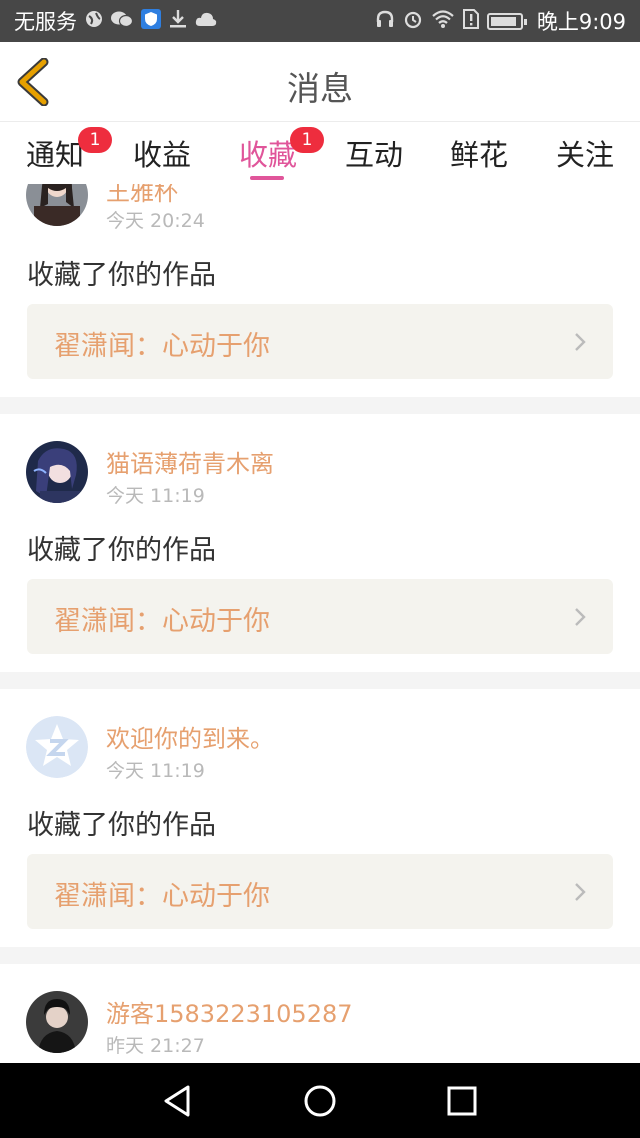  I want to click on active-tab-indicator, so click(267, 178).